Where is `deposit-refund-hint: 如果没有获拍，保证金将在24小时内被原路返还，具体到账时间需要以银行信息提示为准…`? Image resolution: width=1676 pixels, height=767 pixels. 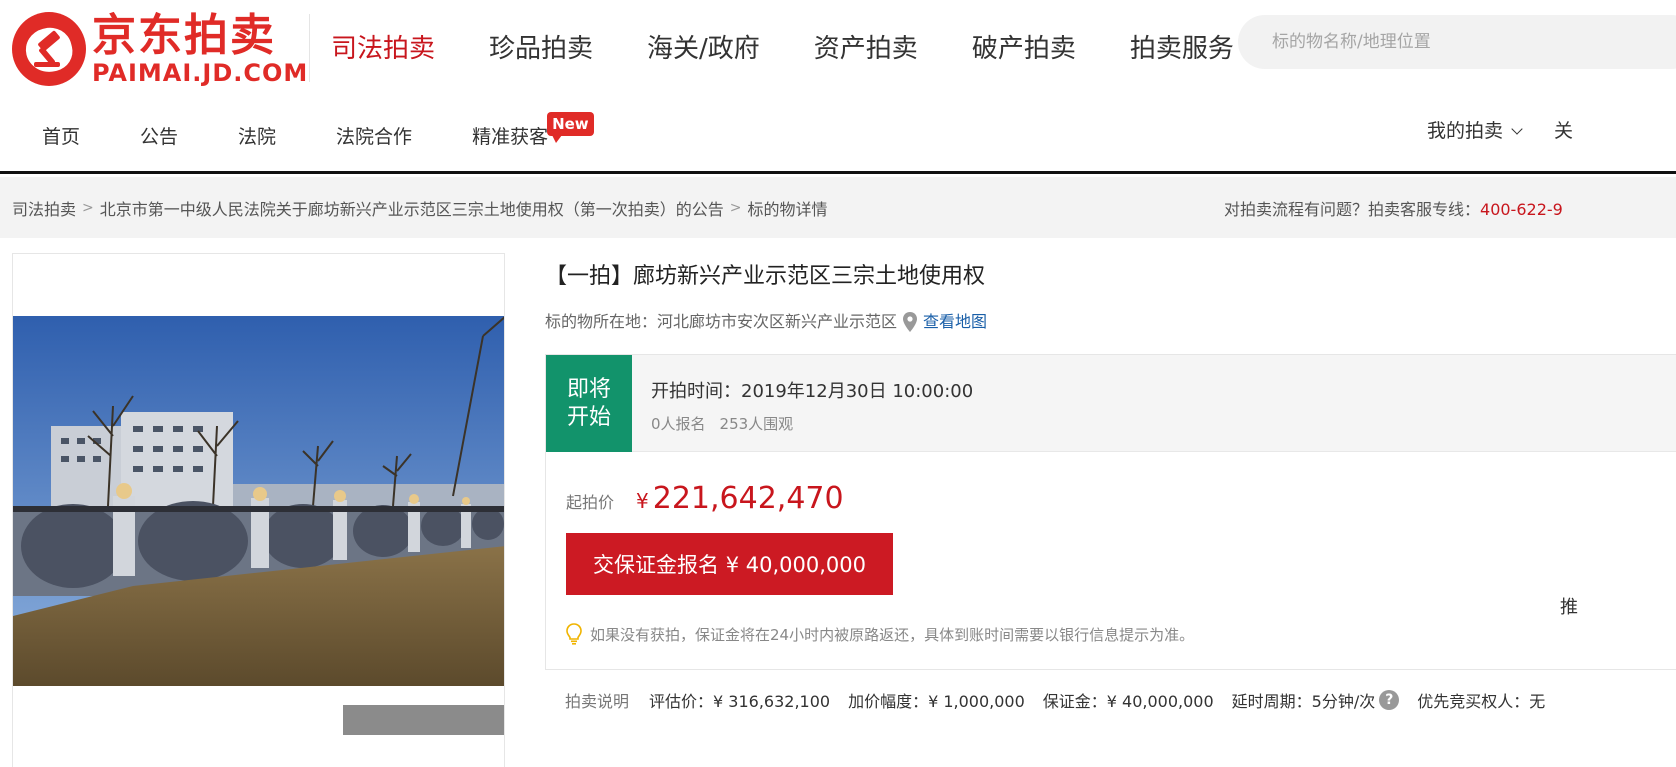
deposit-refund-hint: 如果没有获拍，保证金将在24小时内被原路返还，具体到账时间需要以银行信息提示为准… is located at coordinates (880, 634).